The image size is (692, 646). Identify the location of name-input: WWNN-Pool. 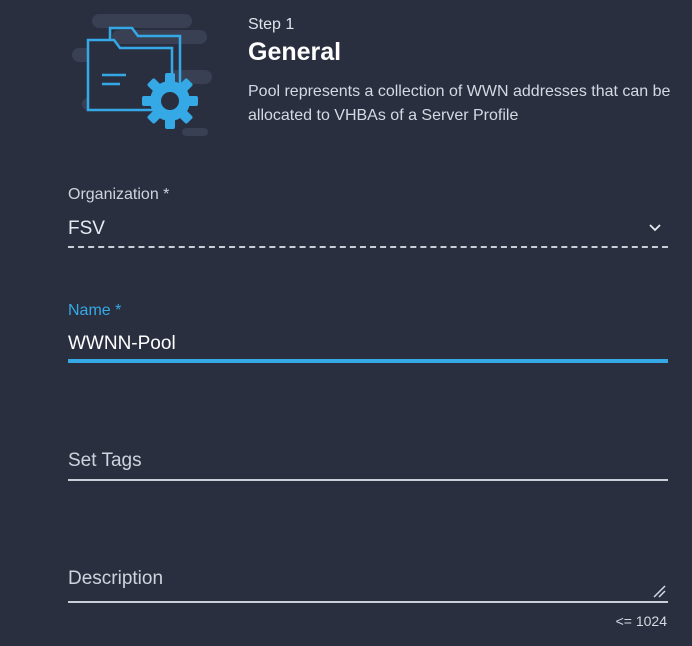
(122, 344).